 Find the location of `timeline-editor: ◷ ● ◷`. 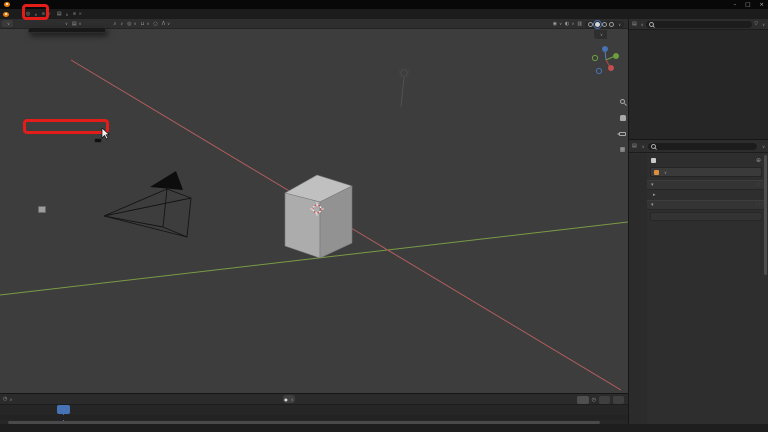

timeline-editor: ◷ ● ◷ is located at coordinates (314, 409).